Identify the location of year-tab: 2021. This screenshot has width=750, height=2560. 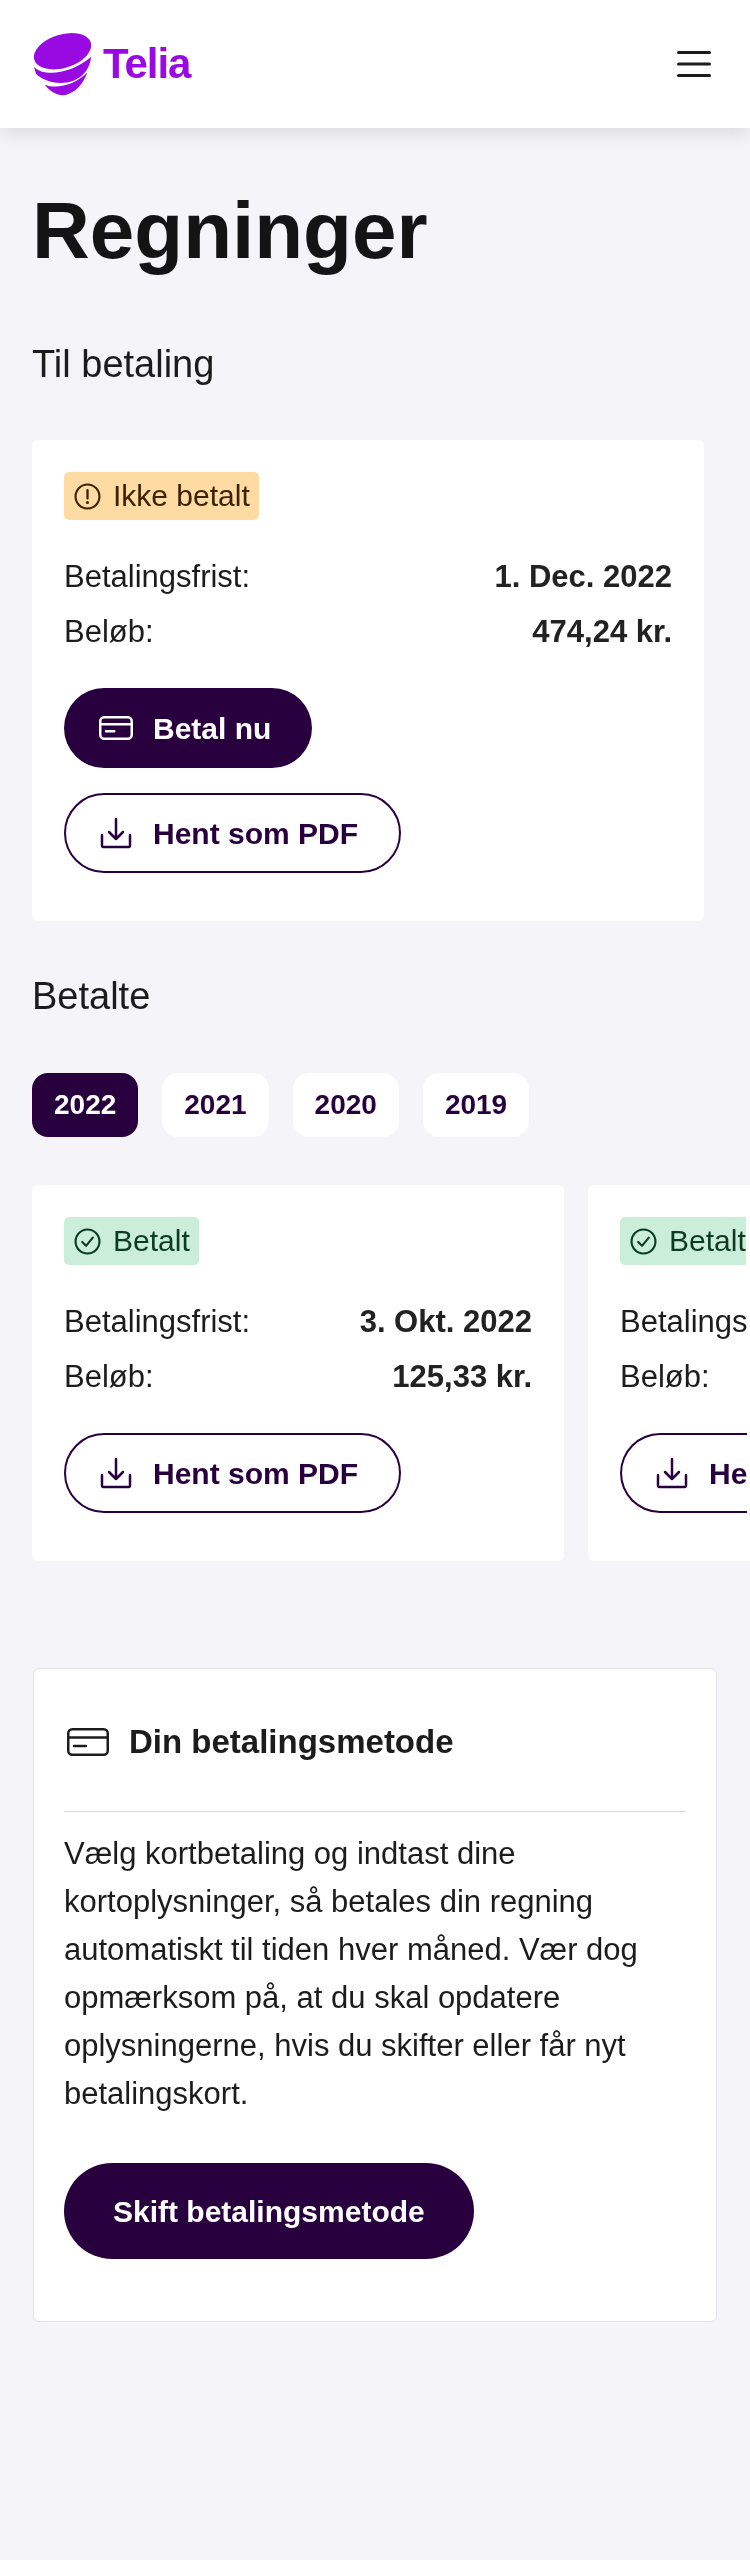
(215, 1105).